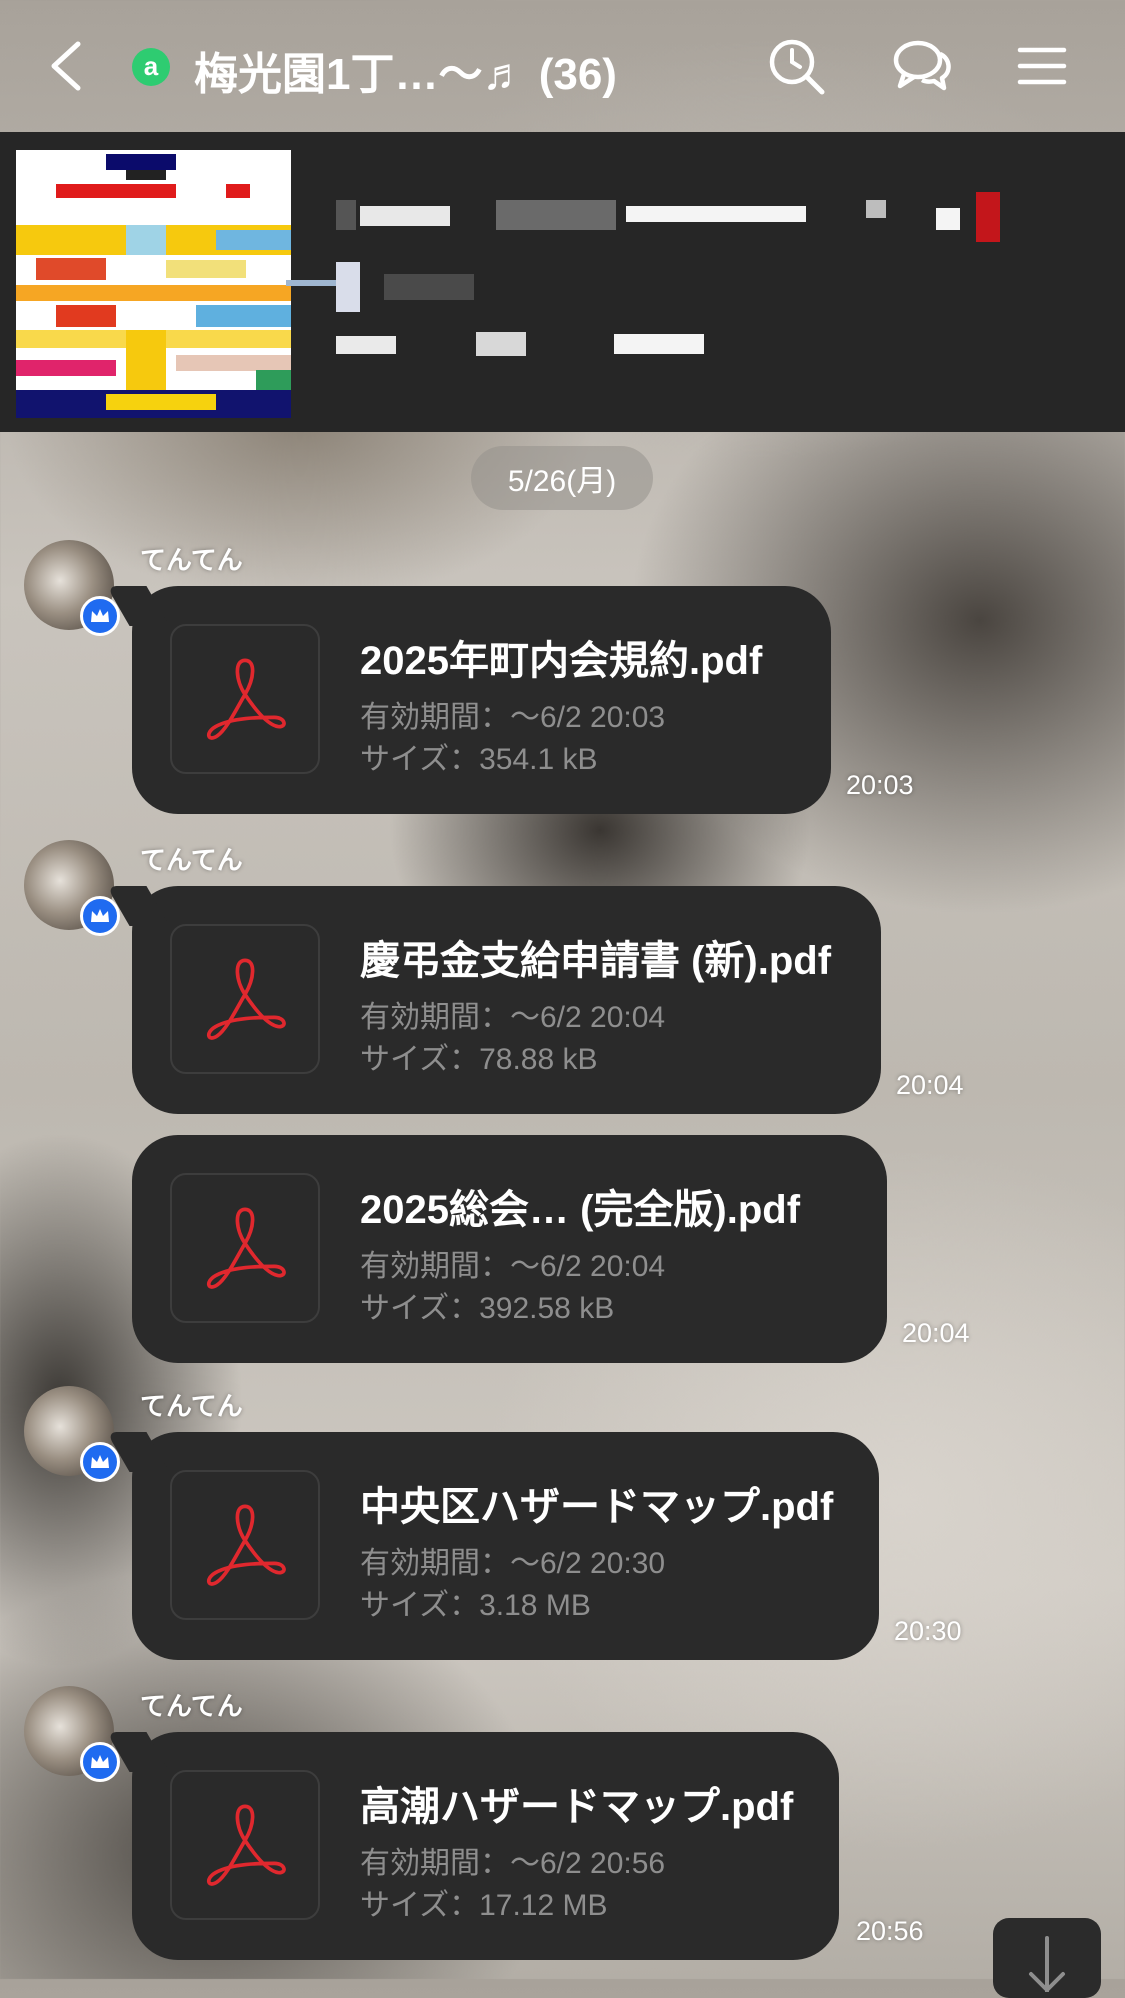 This screenshot has height=1998, width=1125. I want to click on chat-header: a 梅光園1丁…〜♬ (36), so click(562, 66).